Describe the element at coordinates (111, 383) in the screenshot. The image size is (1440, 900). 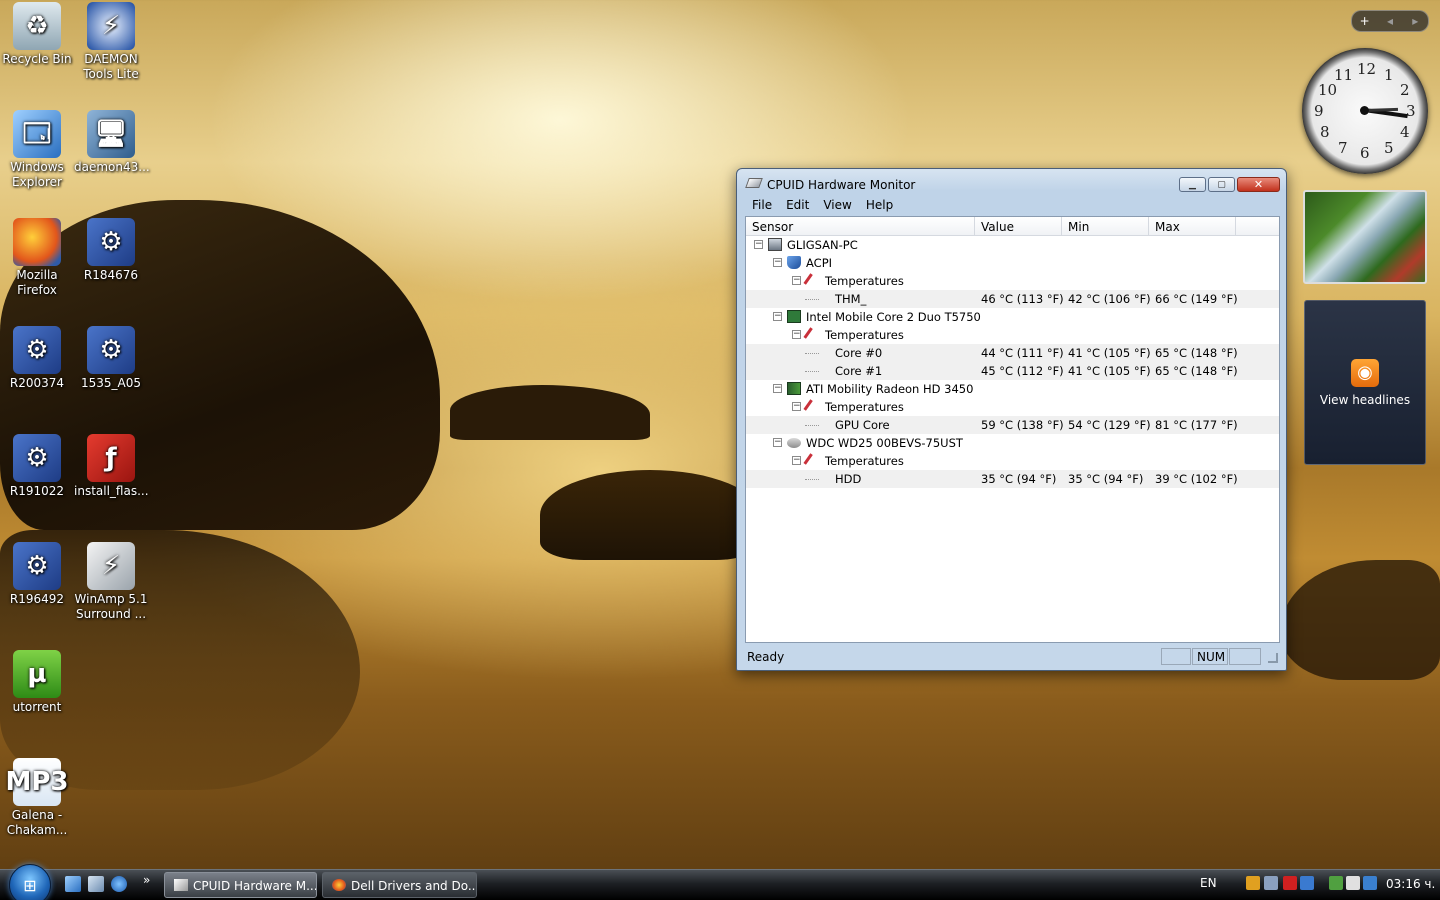
I see `desktop-icon-label: 1535_A05` at that location.